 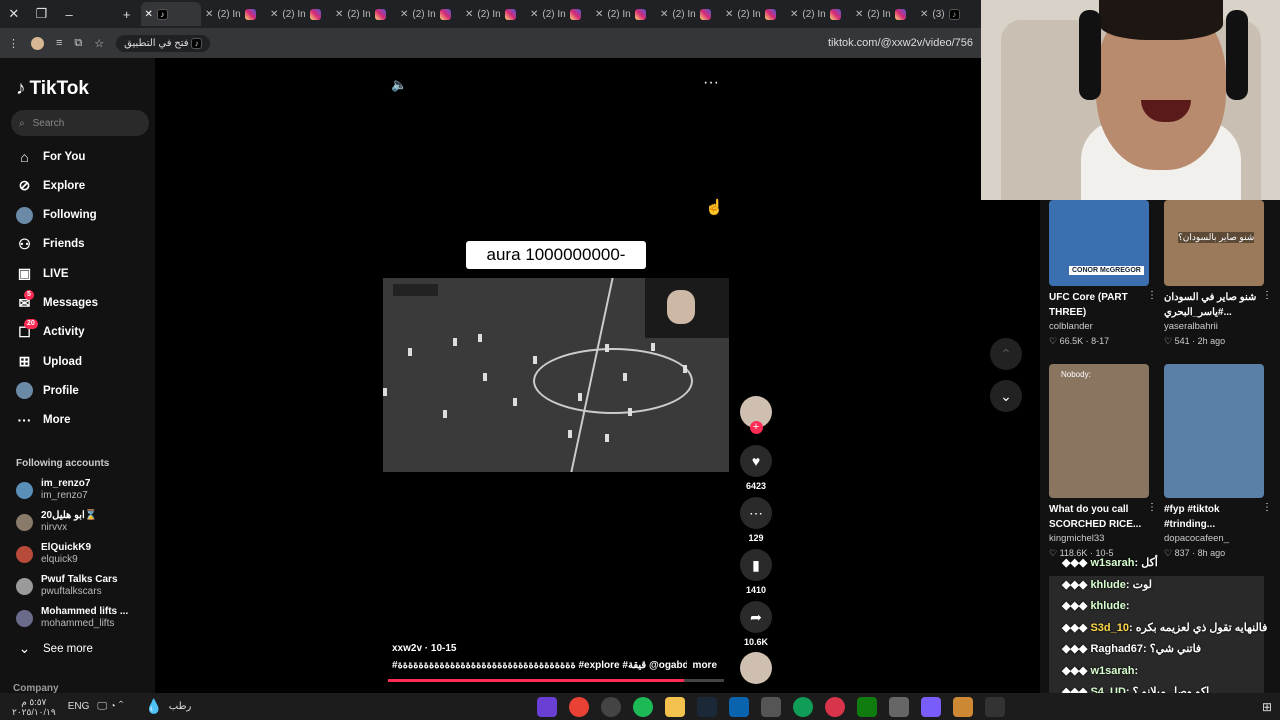 What do you see at coordinates (1099, 539) in the screenshot?
I see `video-author: kingmichel33` at bounding box center [1099, 539].